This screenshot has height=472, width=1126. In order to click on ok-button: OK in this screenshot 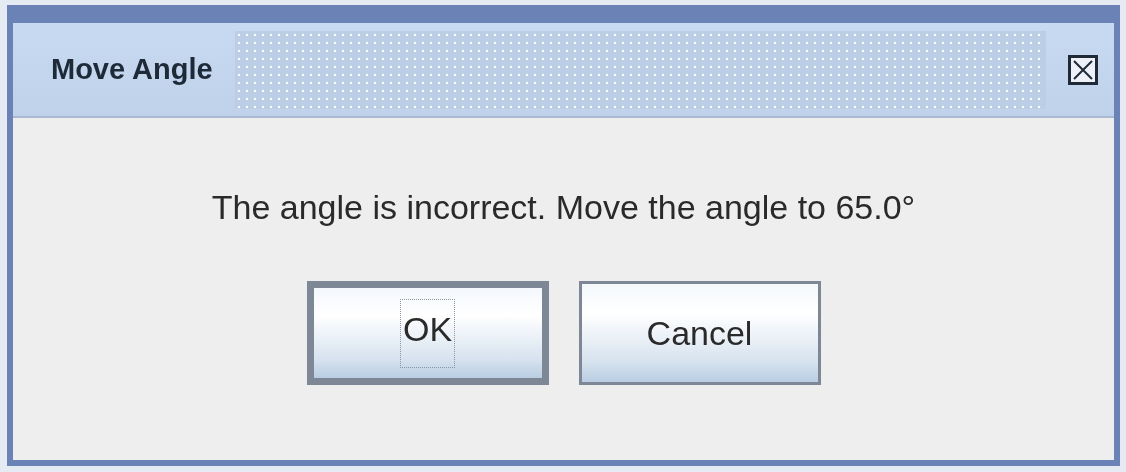, I will do `click(427, 333)`.